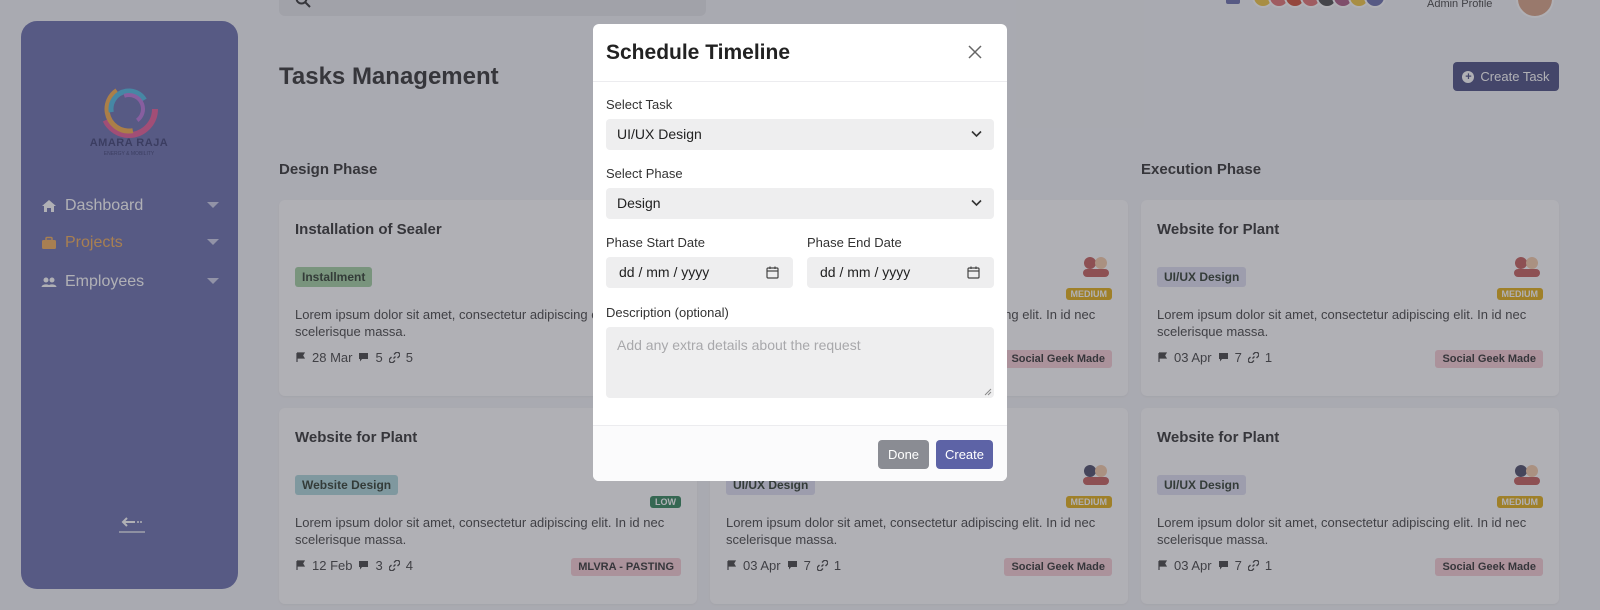 The image size is (1600, 610). Describe the element at coordinates (659, 134) in the screenshot. I see `select-task-value: UI/UX Design` at that location.